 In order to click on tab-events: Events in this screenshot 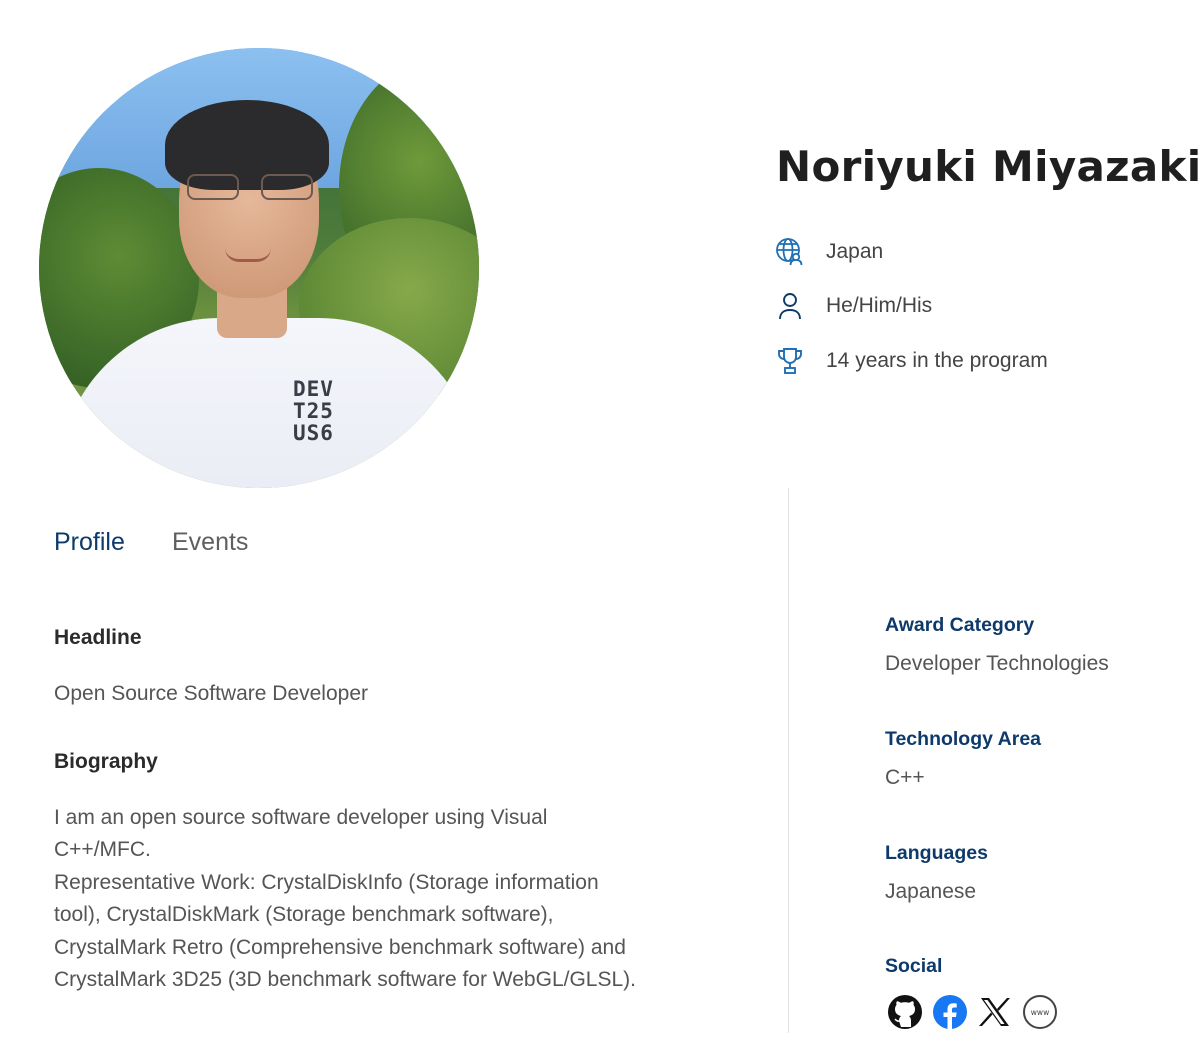, I will do `click(210, 542)`.